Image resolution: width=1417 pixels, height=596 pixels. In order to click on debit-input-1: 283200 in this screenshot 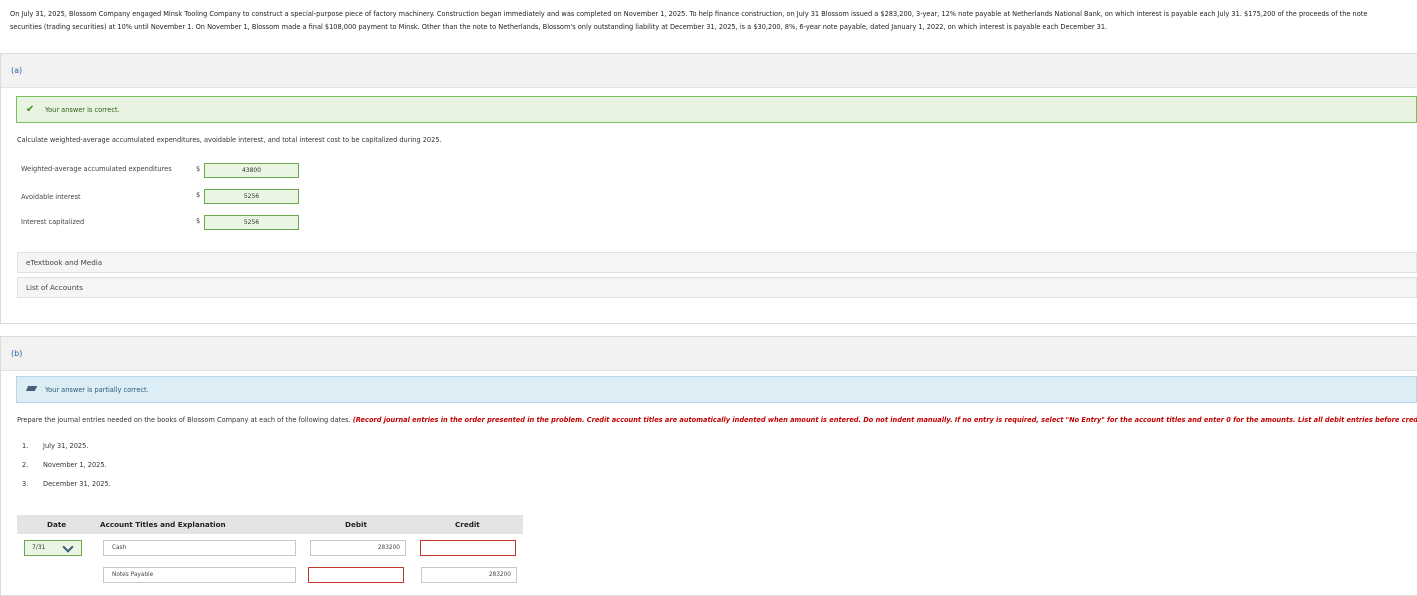, I will do `click(358, 548)`.